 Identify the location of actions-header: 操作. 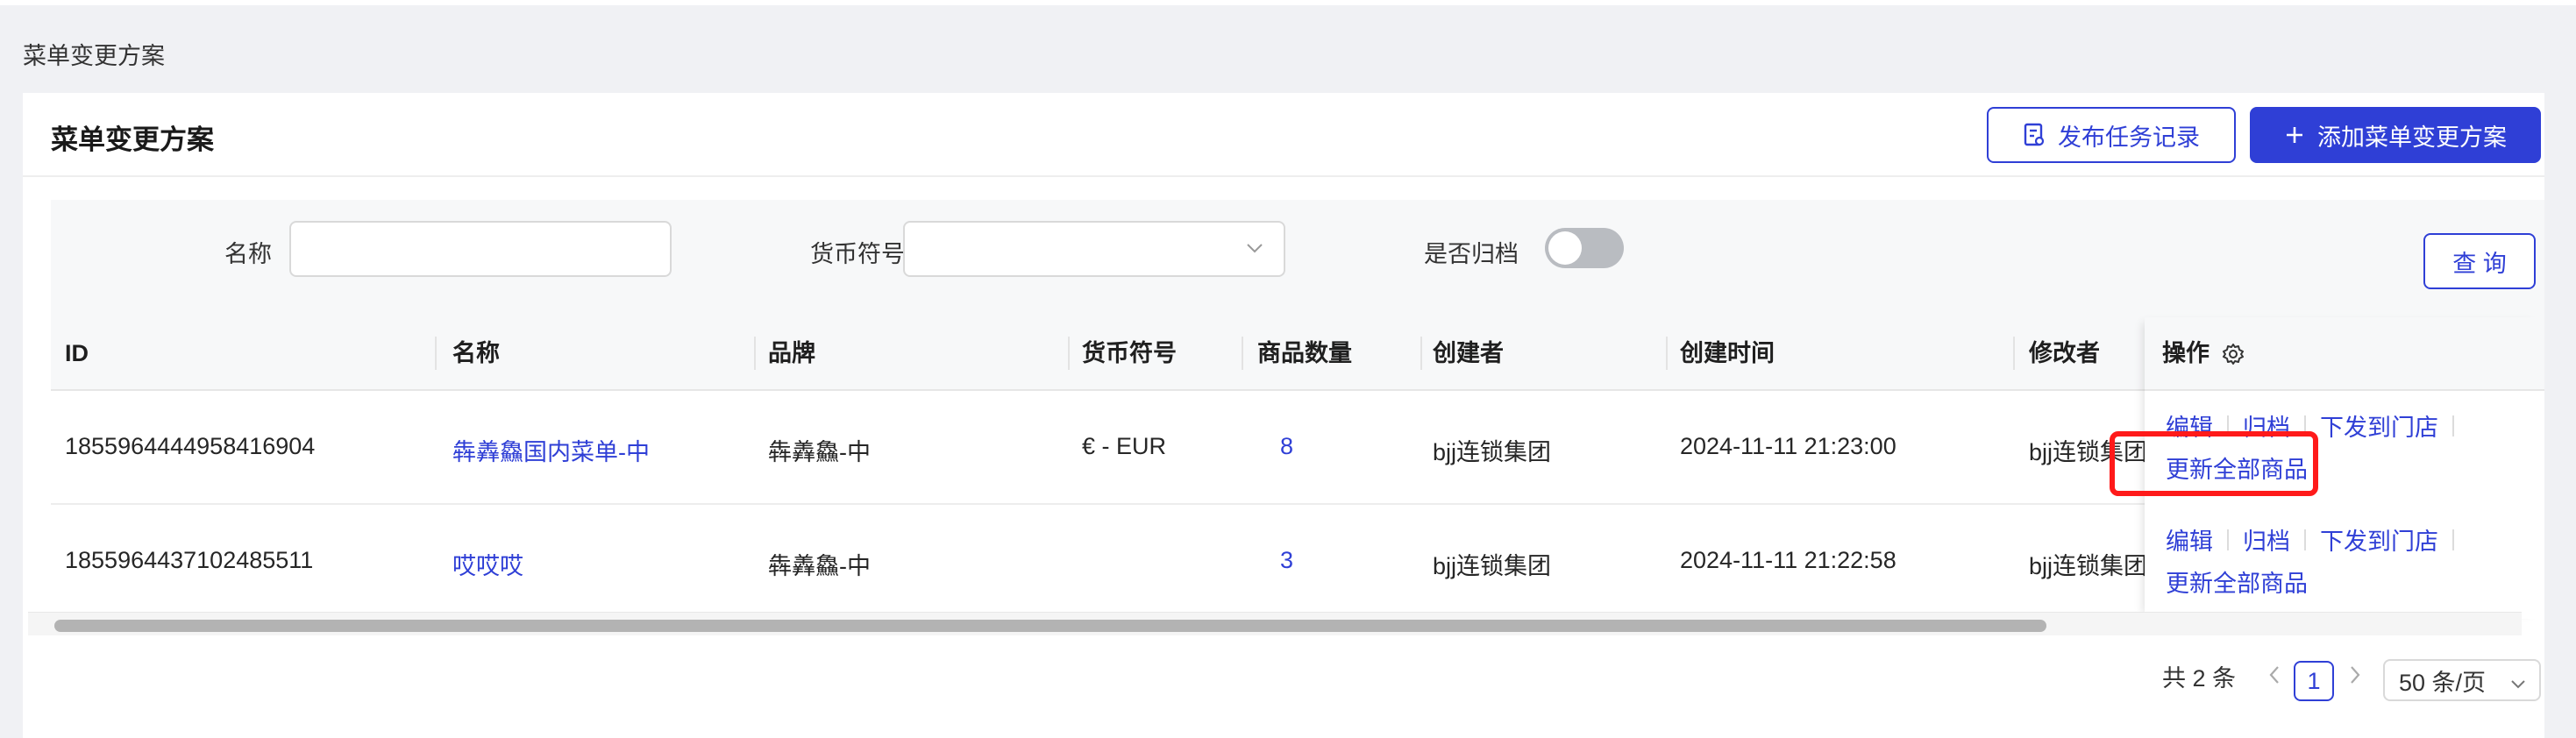
(2344, 354).